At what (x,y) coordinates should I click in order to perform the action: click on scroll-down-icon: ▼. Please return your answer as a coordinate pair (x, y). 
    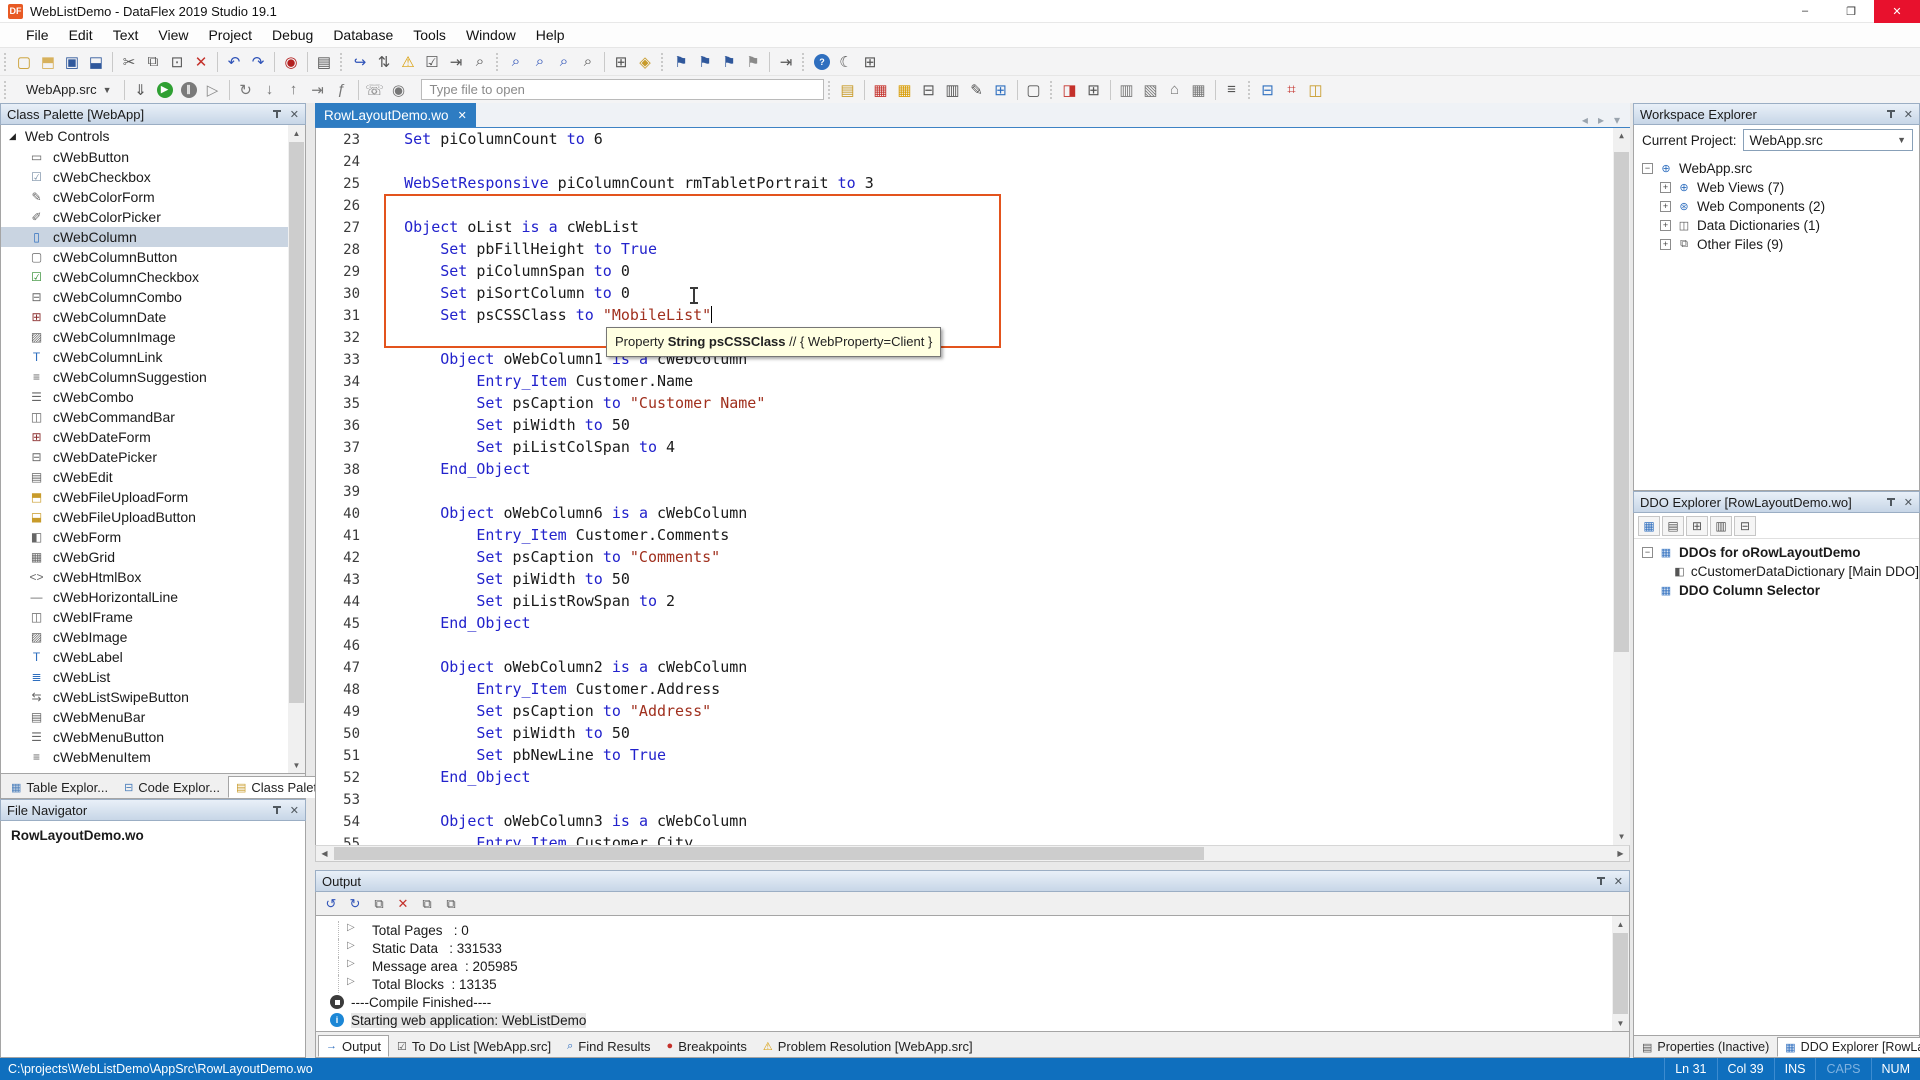
    Looking at the image, I should click on (296, 765).